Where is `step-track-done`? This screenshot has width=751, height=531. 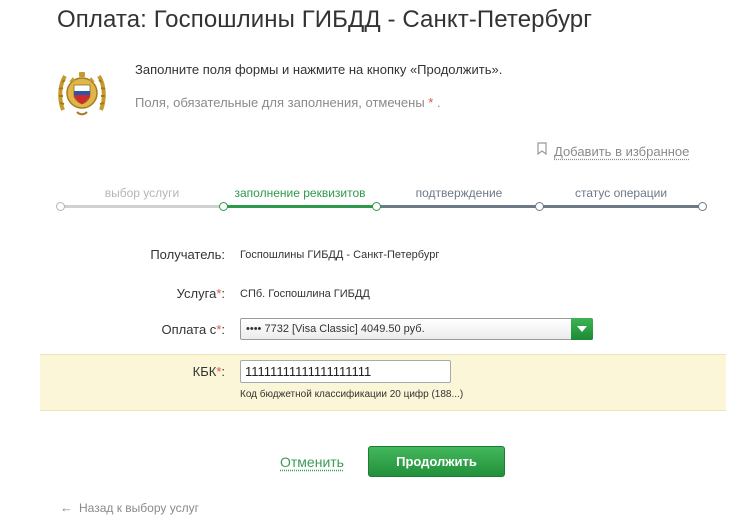
step-track-done is located at coordinates (142, 206).